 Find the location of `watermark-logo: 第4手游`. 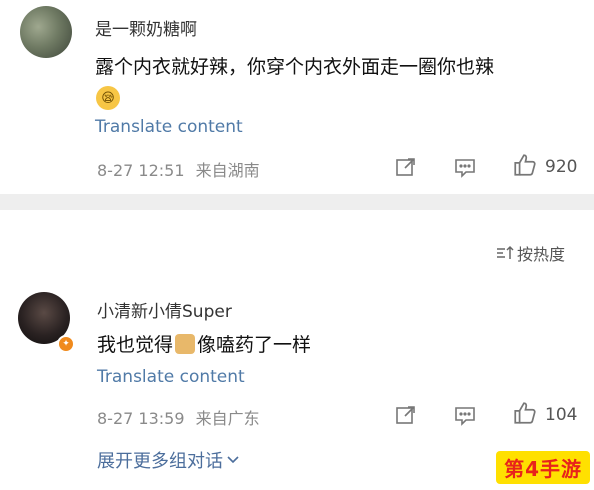

watermark-logo: 第4手游 is located at coordinates (543, 467).